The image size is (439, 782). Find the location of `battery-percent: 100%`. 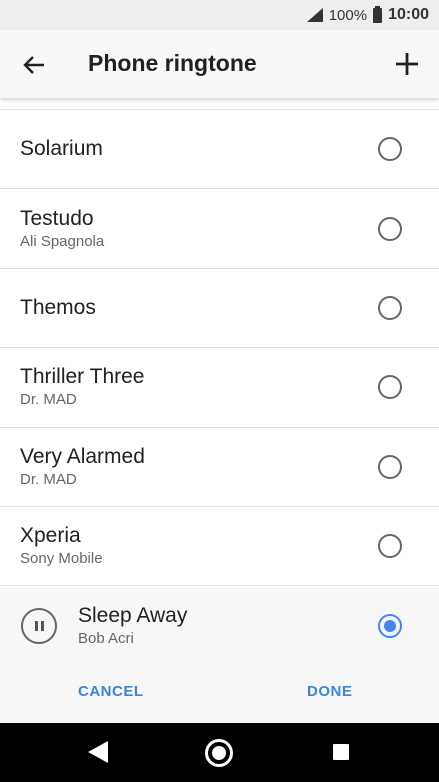

battery-percent: 100% is located at coordinates (348, 15).